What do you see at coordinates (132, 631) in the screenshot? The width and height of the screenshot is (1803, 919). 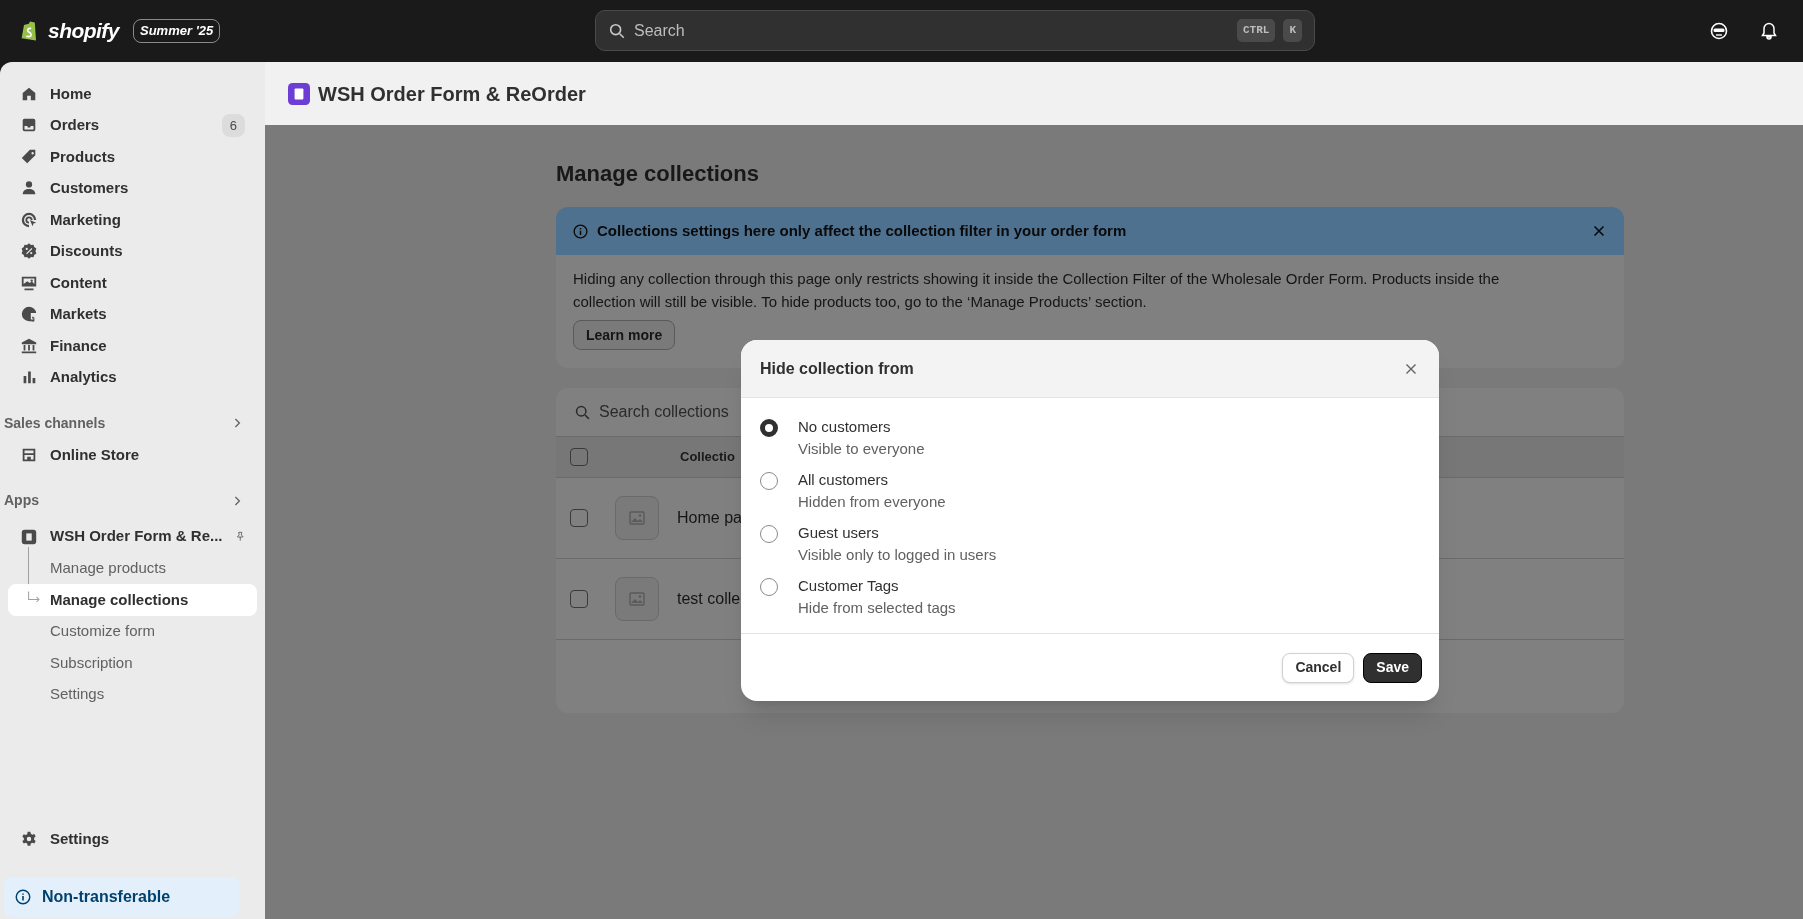 I see `nav-item: Customize form` at bounding box center [132, 631].